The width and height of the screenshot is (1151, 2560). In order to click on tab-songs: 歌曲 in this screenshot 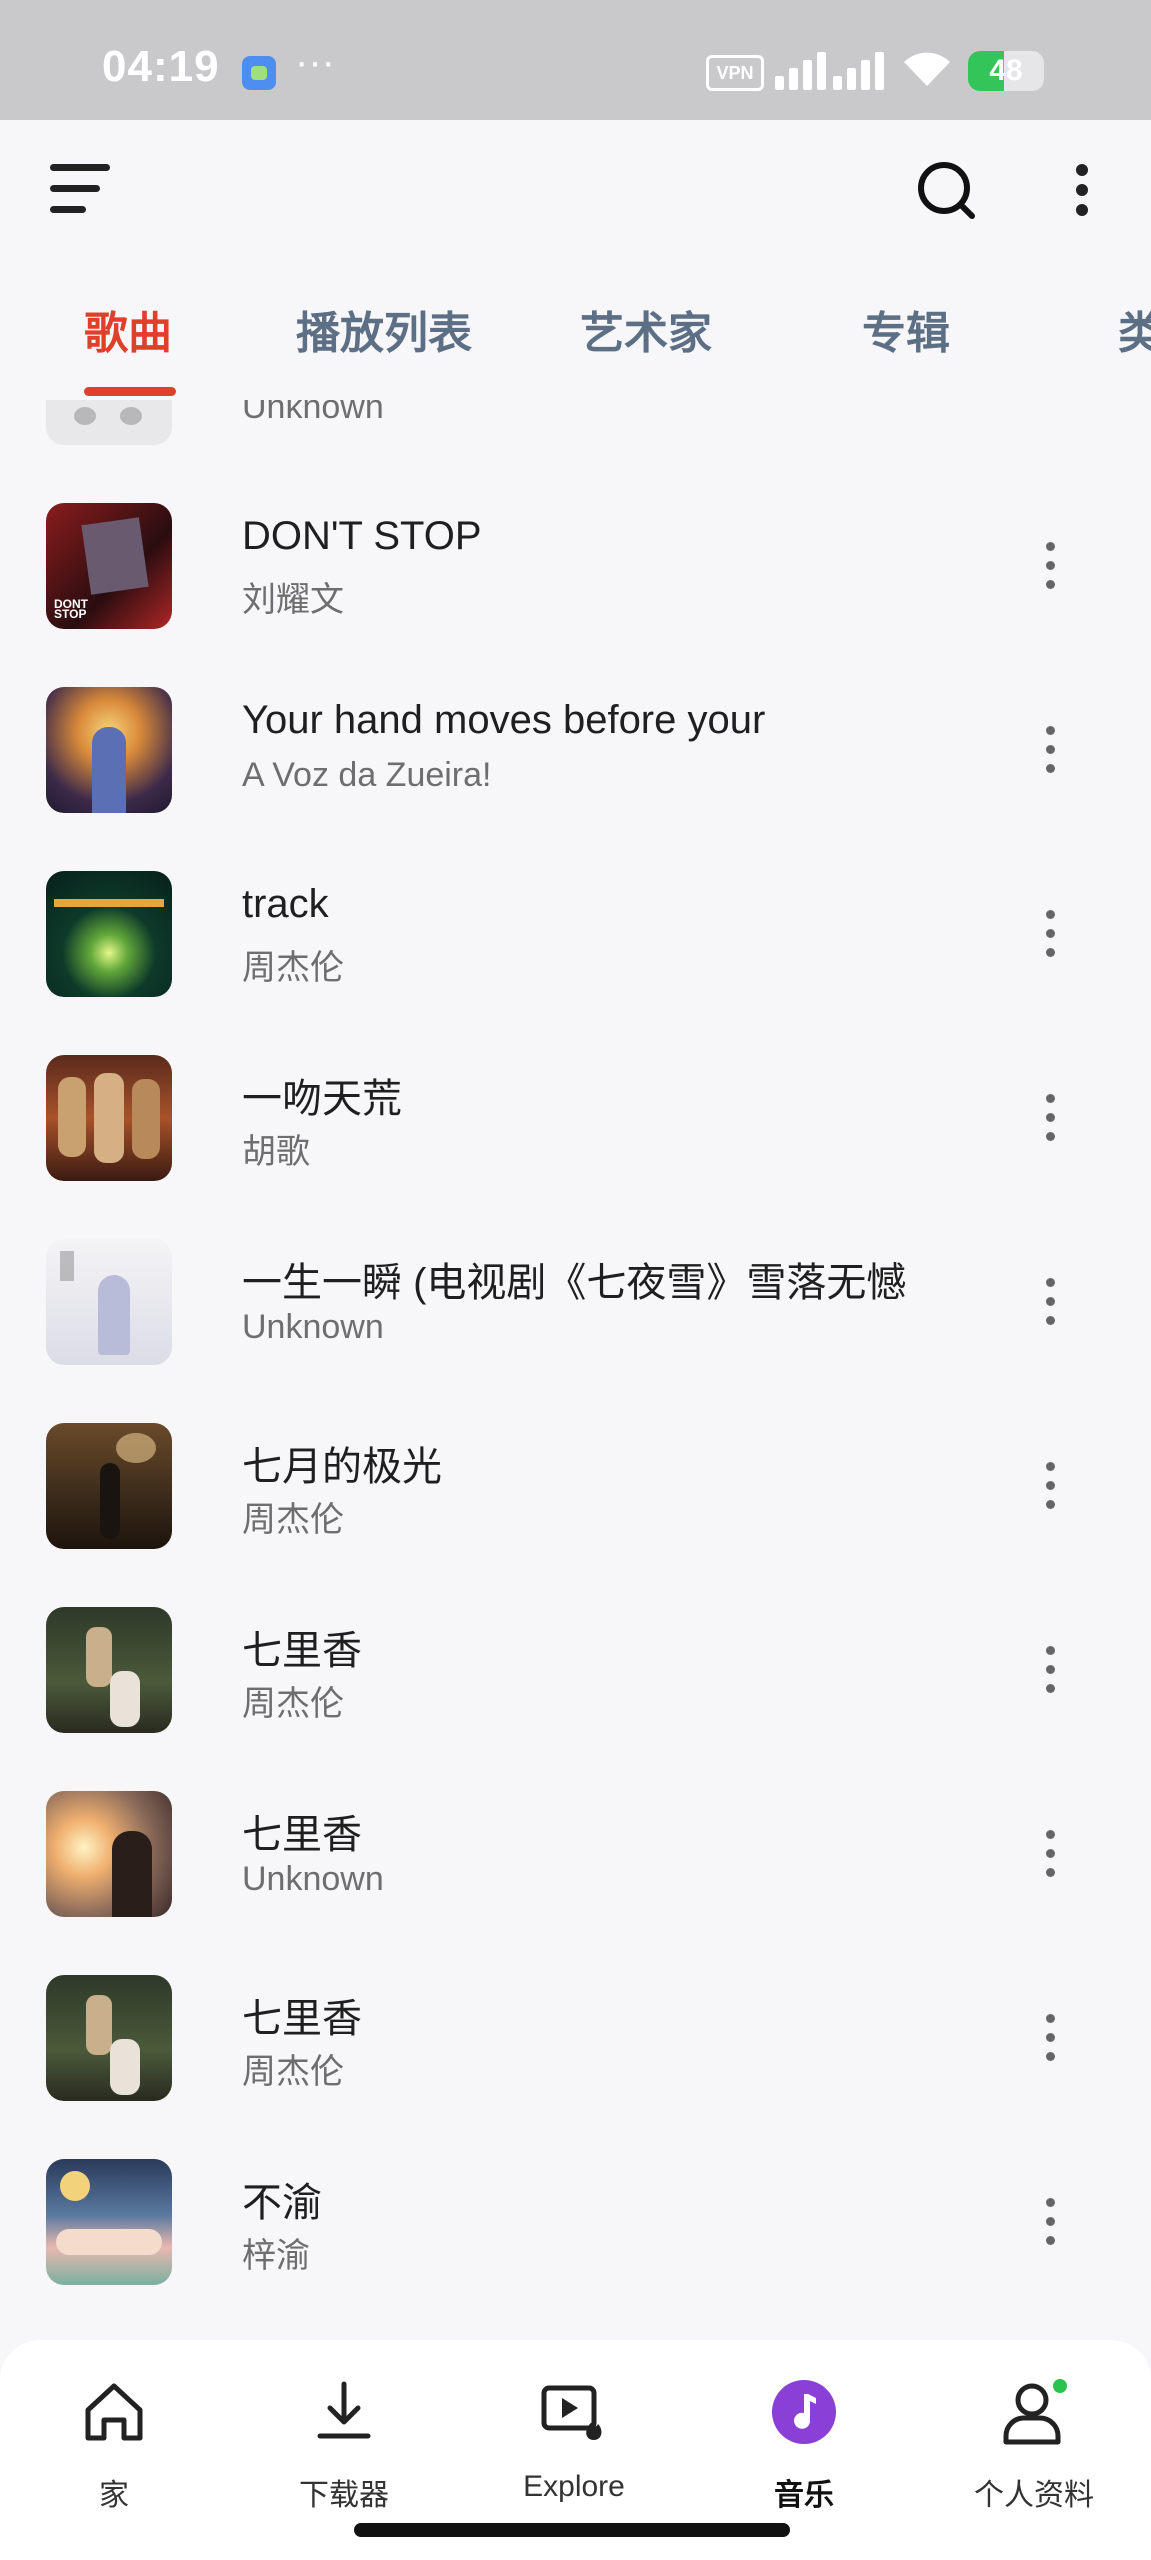, I will do `click(128, 329)`.